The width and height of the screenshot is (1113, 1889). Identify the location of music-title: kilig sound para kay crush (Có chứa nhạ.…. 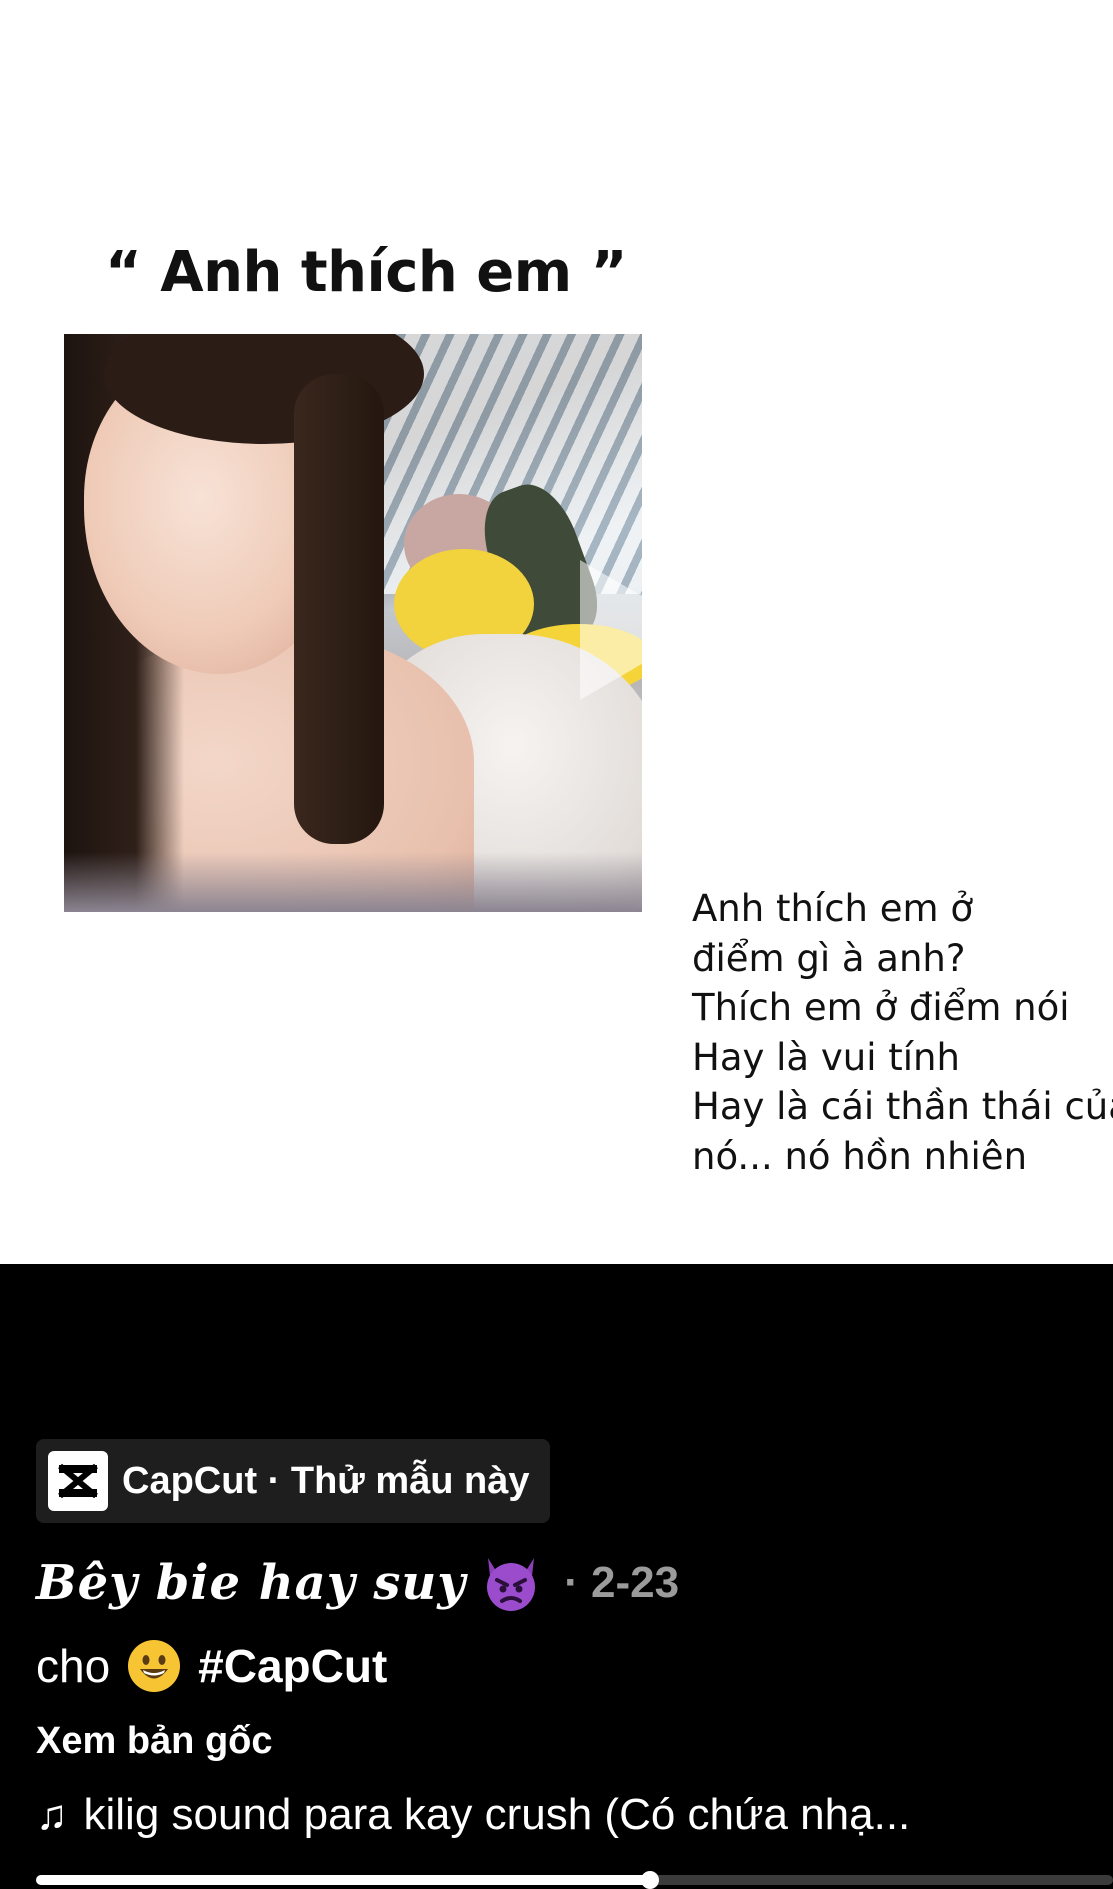
(497, 1814).